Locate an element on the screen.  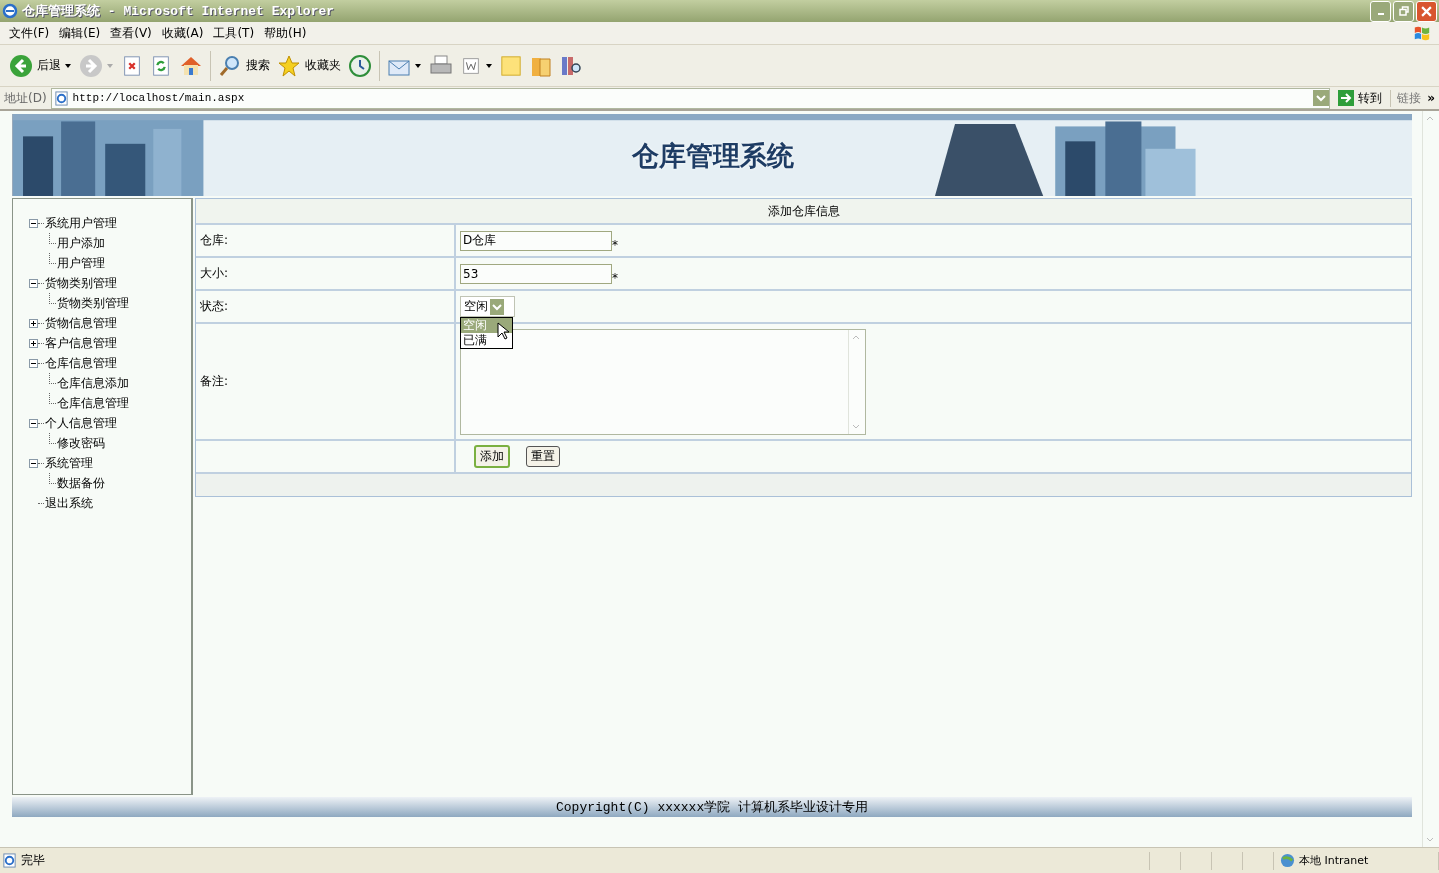
restore-button is located at coordinates (1403, 11).